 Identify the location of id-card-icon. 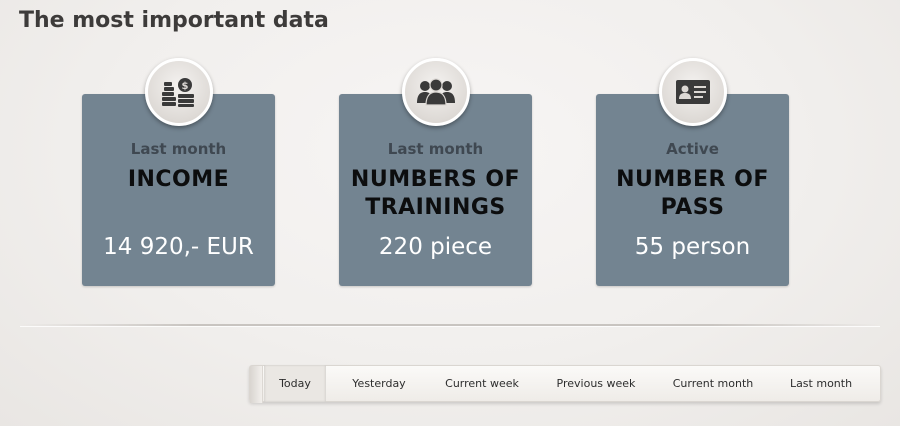
(692, 92).